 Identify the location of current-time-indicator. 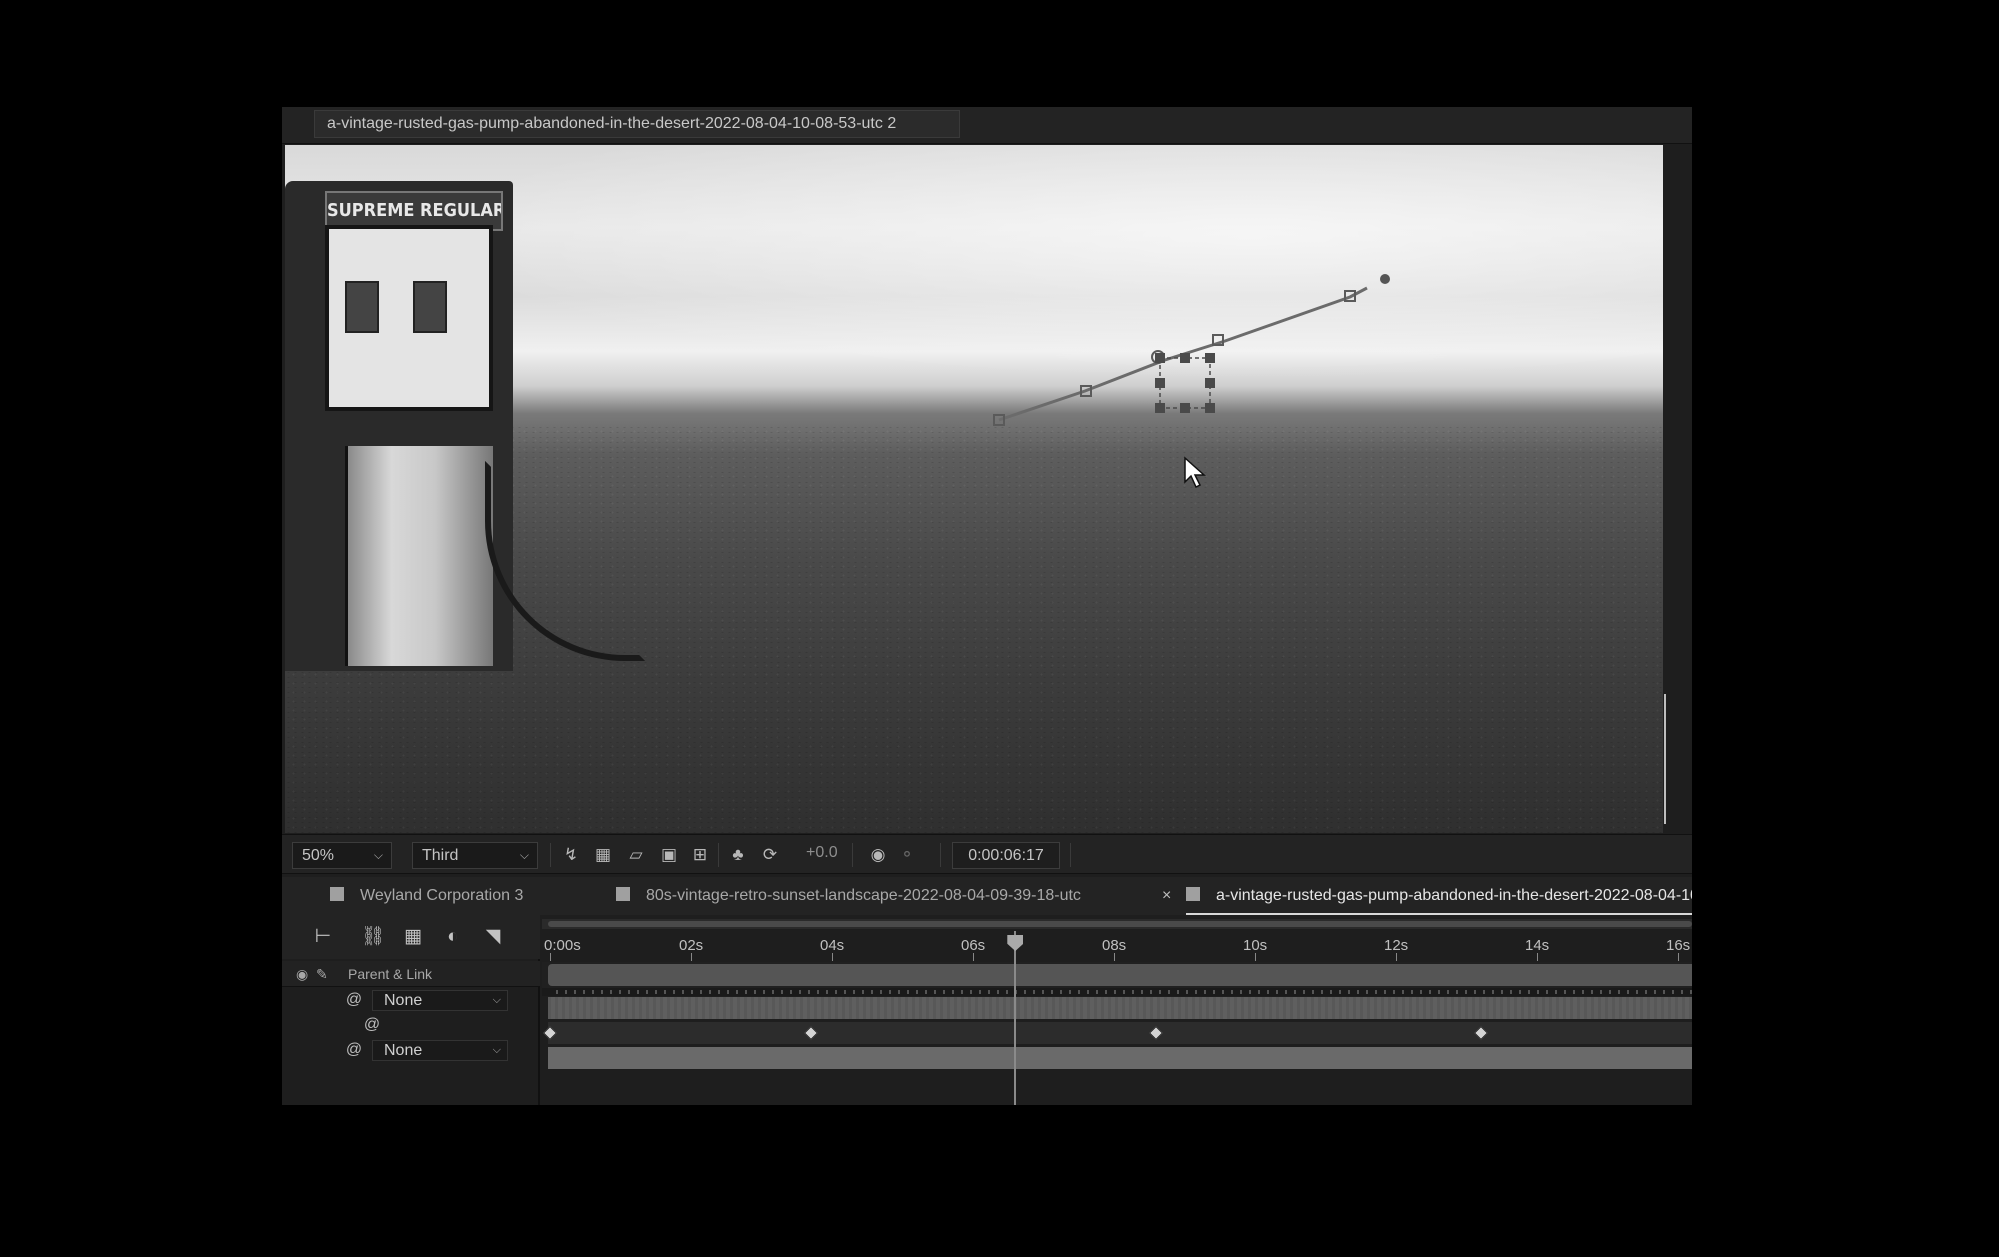
(1015, 1018).